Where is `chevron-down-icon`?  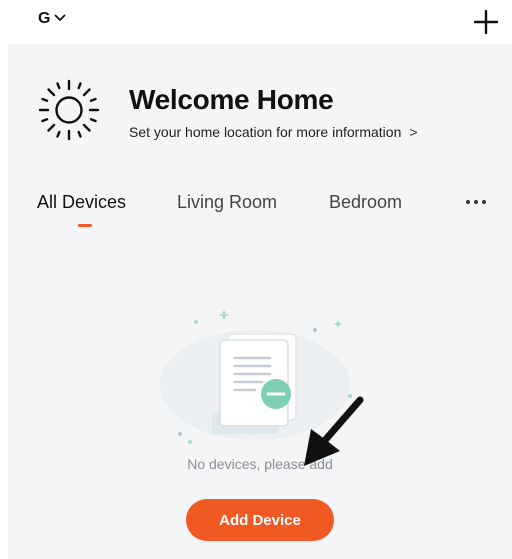 chevron-down-icon is located at coordinates (60, 18).